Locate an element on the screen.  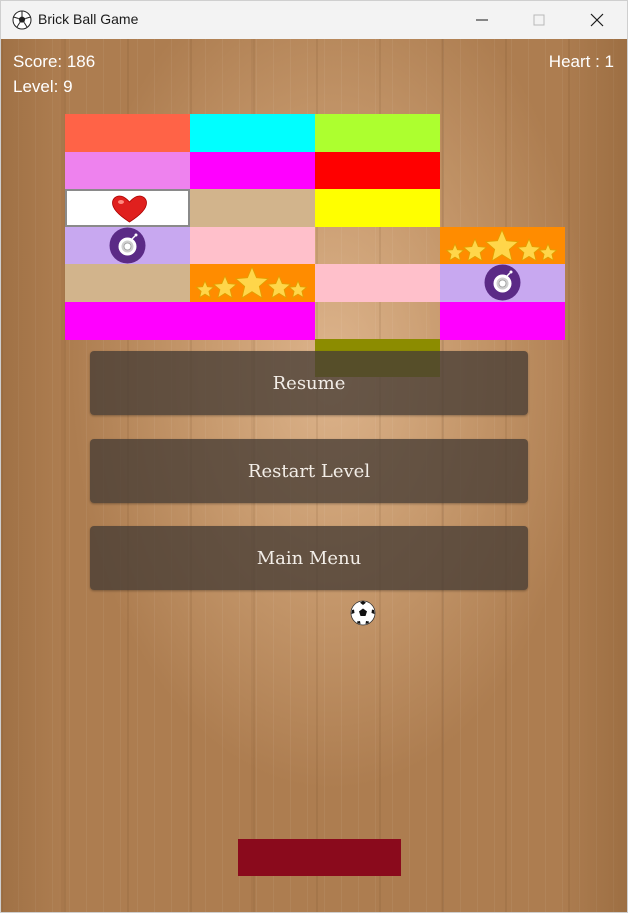
maximize-button is located at coordinates (539, 20).